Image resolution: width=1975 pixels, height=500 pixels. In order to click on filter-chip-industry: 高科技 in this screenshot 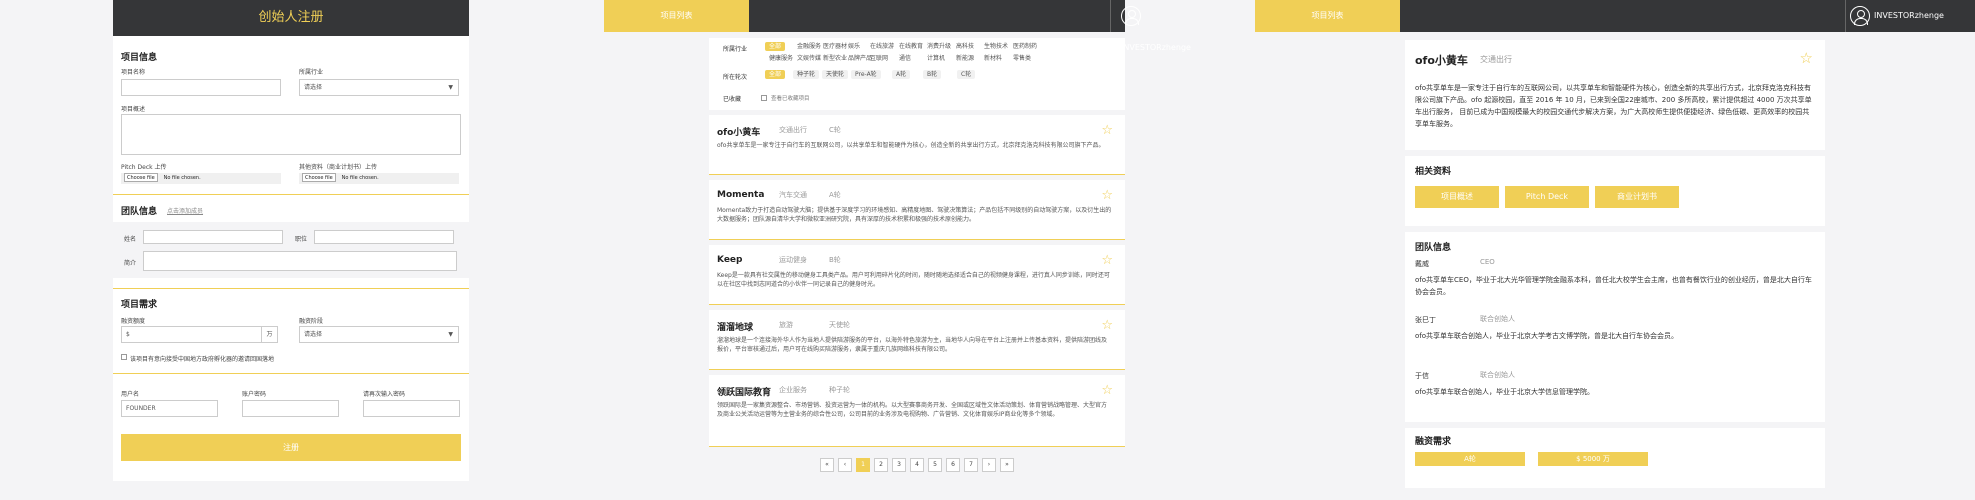, I will do `click(965, 46)`.